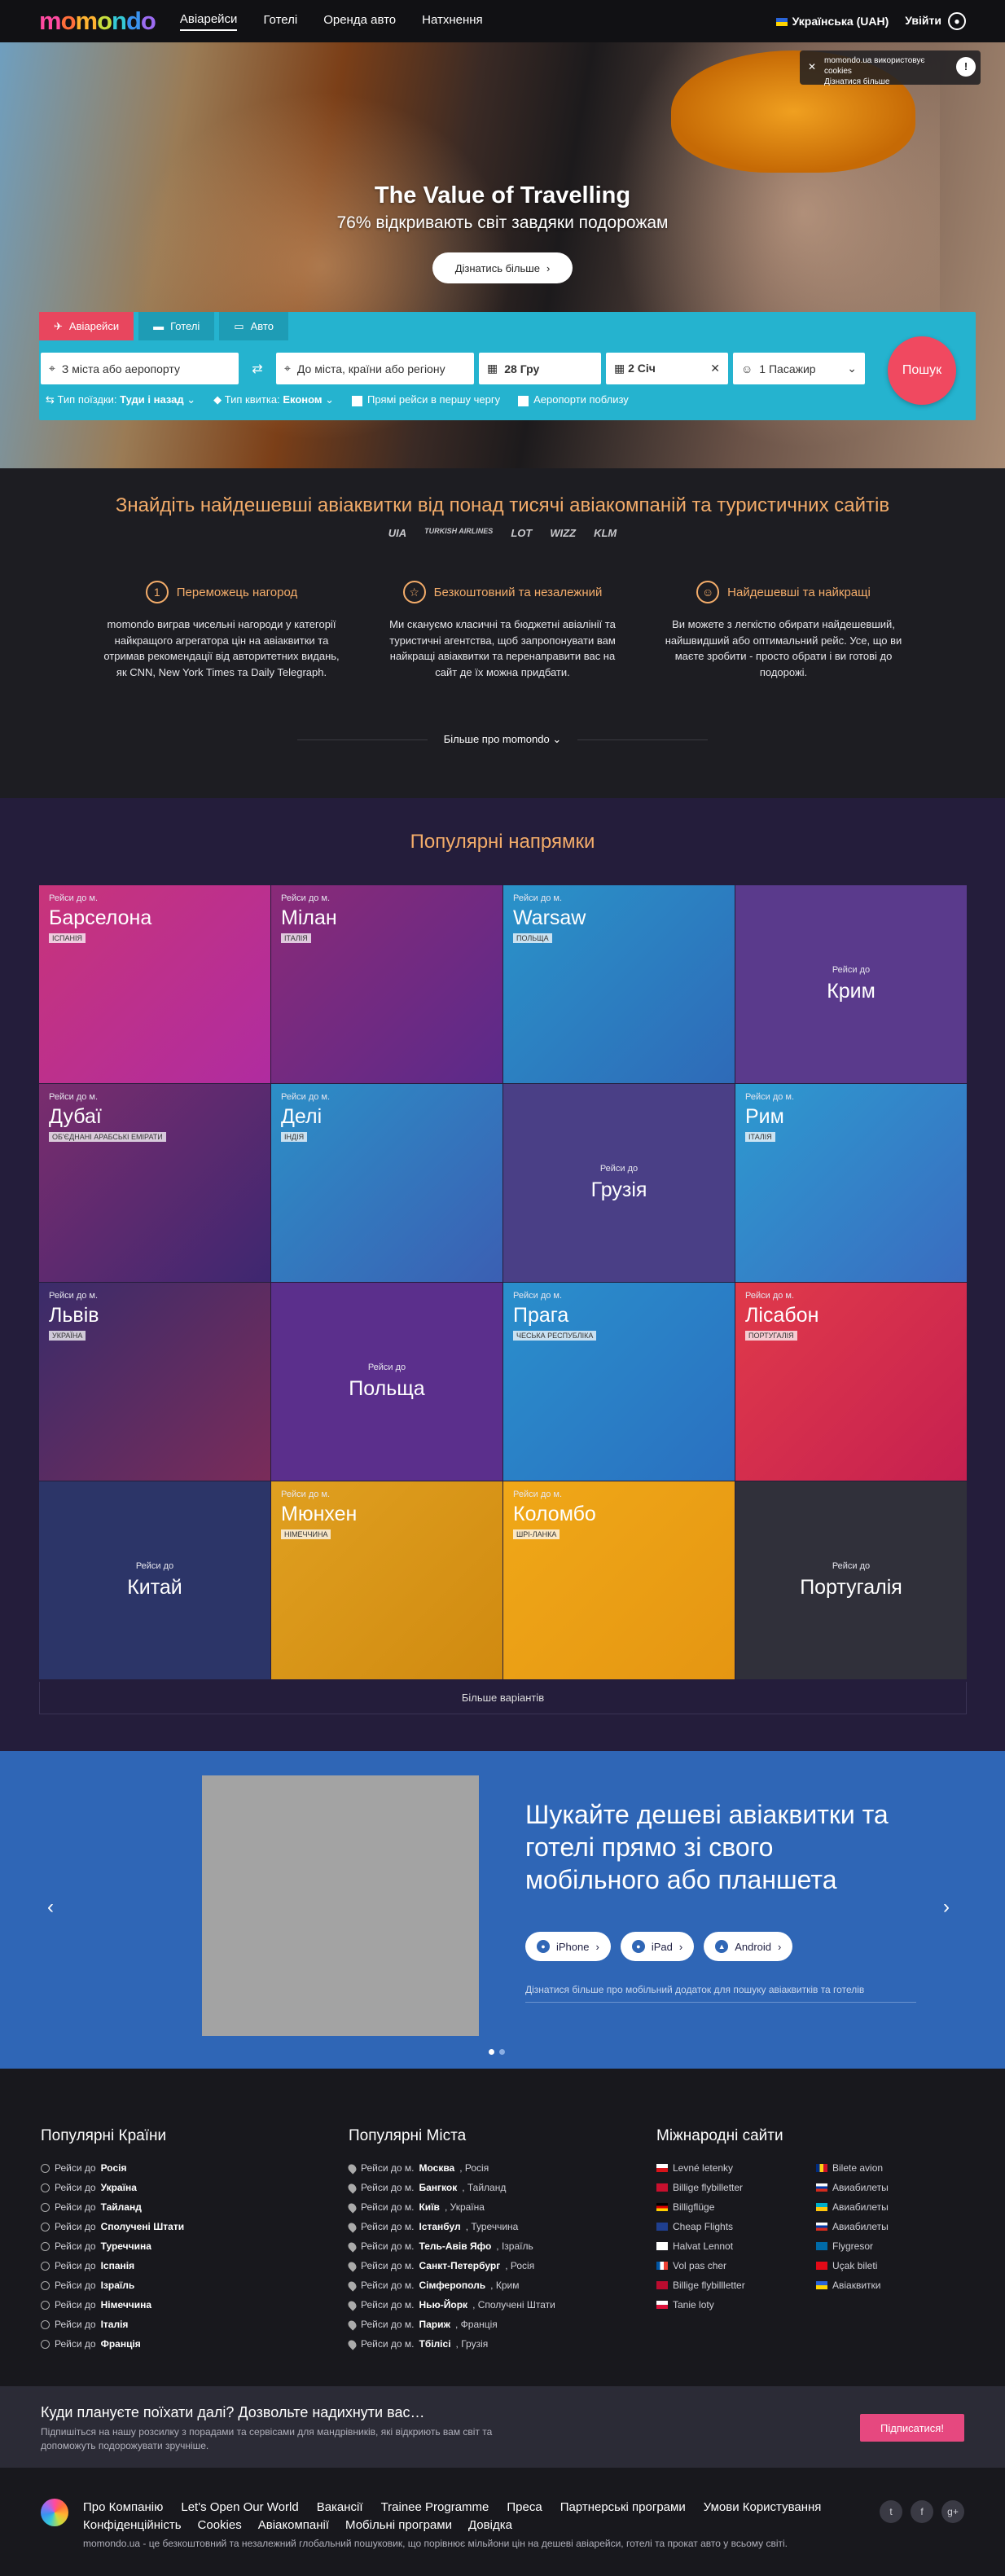 The height and width of the screenshot is (2576, 1005). I want to click on city-link: Рейси до м. Істанбул , Туреччина, so click(450, 2226).